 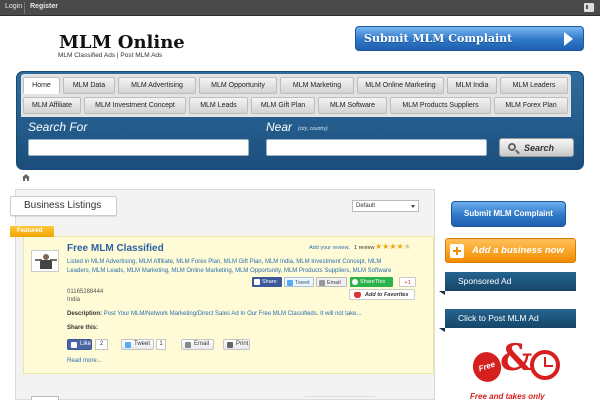 What do you see at coordinates (283, 105) in the screenshot?
I see `nav-item-mlm-gift-plan: MLM Gift Plan` at bounding box center [283, 105].